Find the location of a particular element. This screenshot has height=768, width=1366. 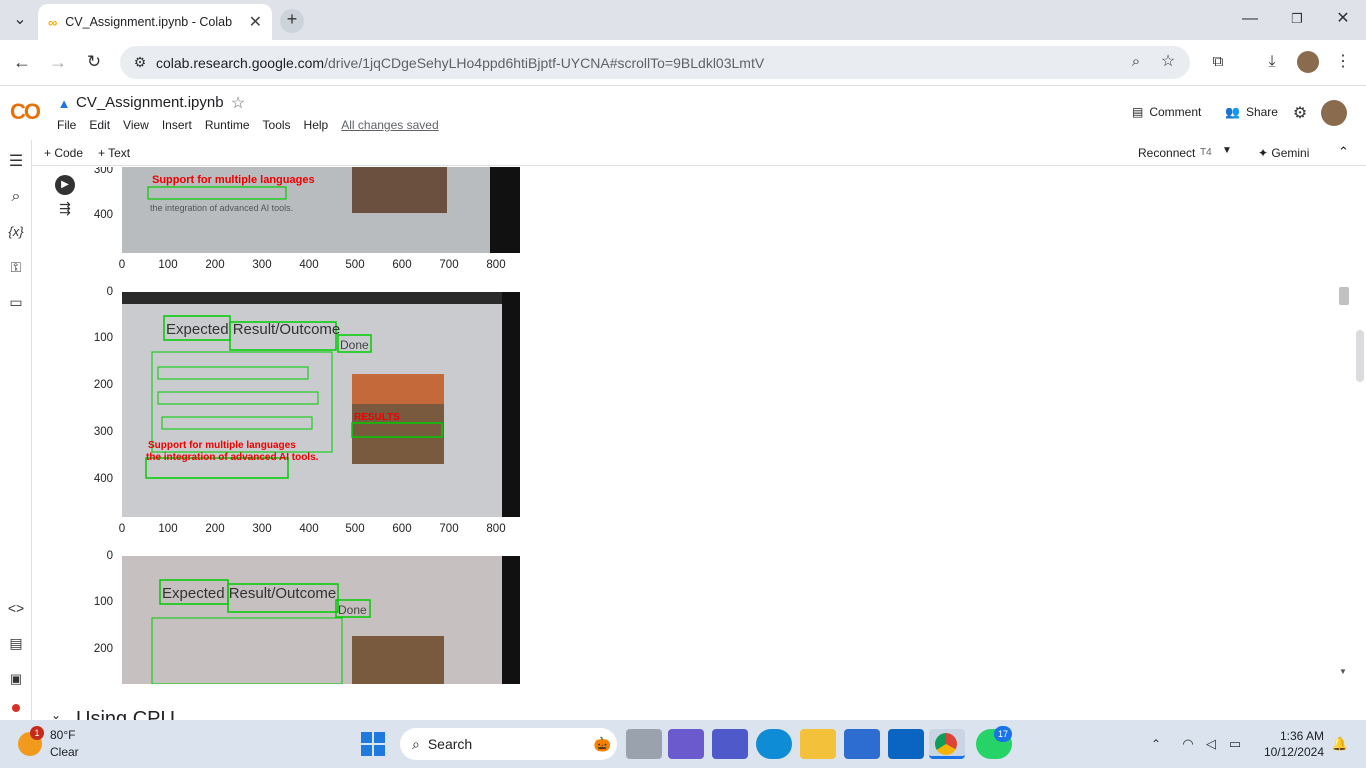

weather-temp: 80°F is located at coordinates (62, 735).